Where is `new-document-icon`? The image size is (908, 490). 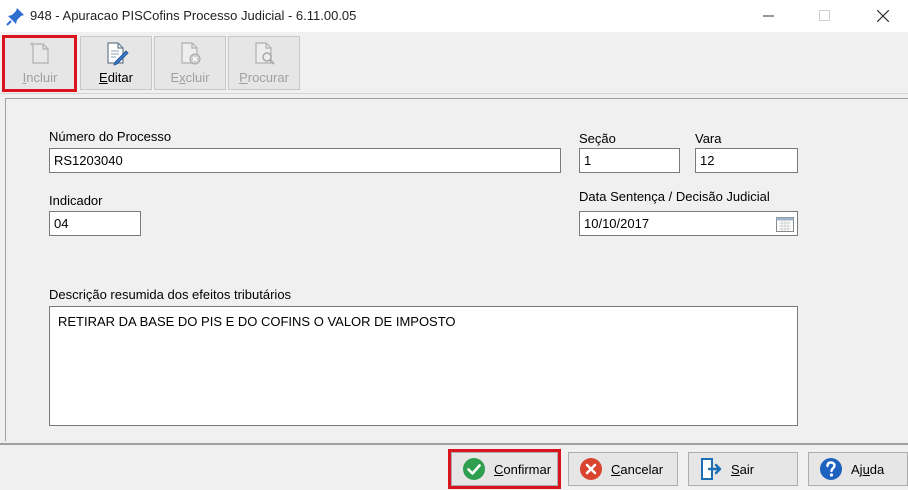 new-document-icon is located at coordinates (39, 53).